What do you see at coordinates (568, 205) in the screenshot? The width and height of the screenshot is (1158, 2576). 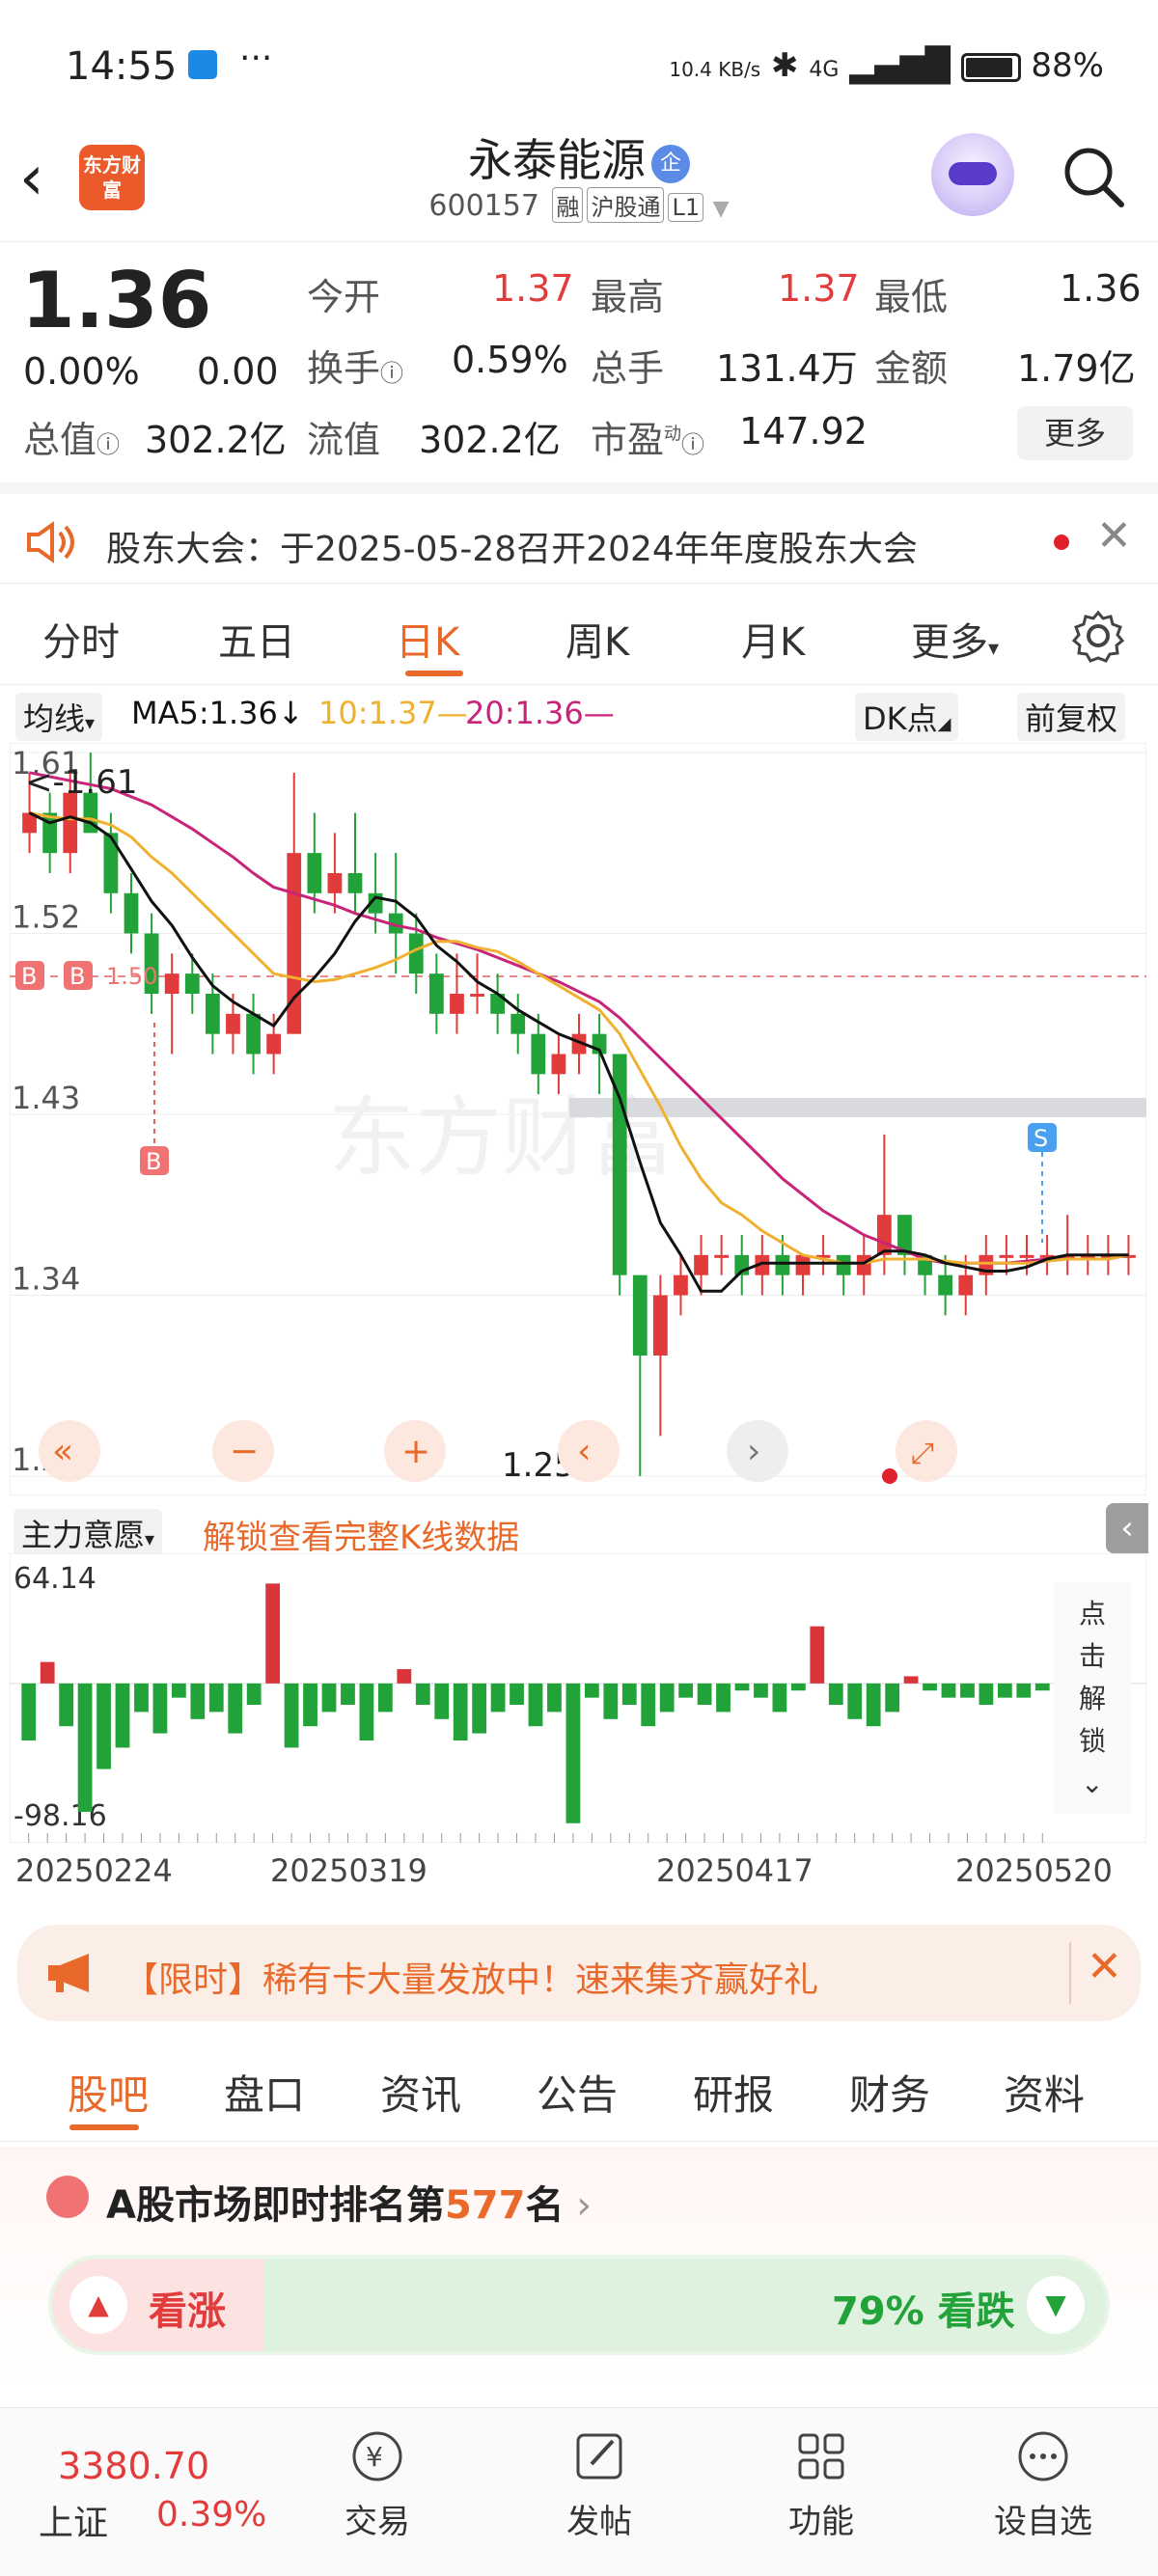 I see `tag-margin: 融` at bounding box center [568, 205].